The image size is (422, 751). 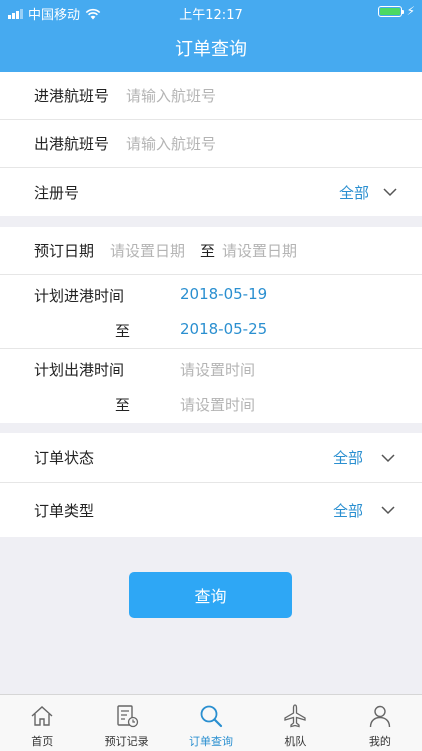 I want to click on planned-arrival-separator: 至, so click(x=123, y=331).